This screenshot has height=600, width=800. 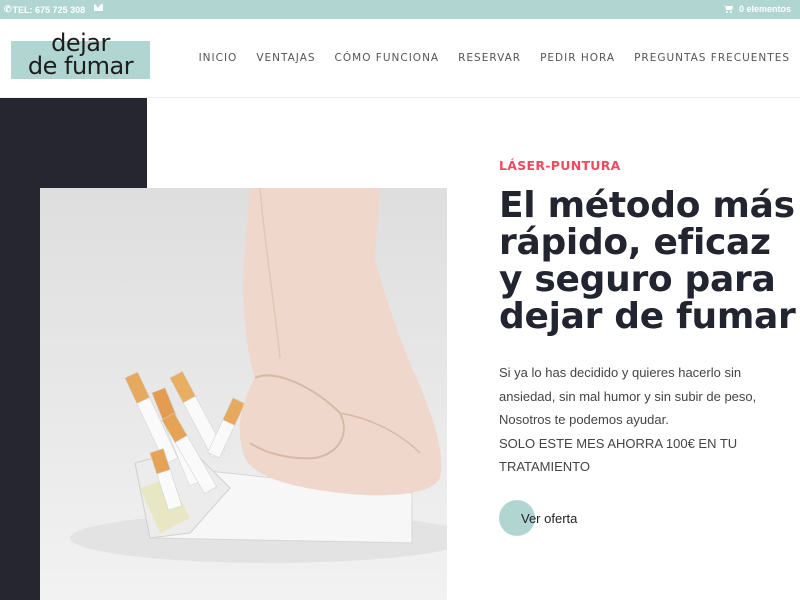 What do you see at coordinates (635, 242) in the screenshot?
I see `headline-line: rápido, eficaz` at bounding box center [635, 242].